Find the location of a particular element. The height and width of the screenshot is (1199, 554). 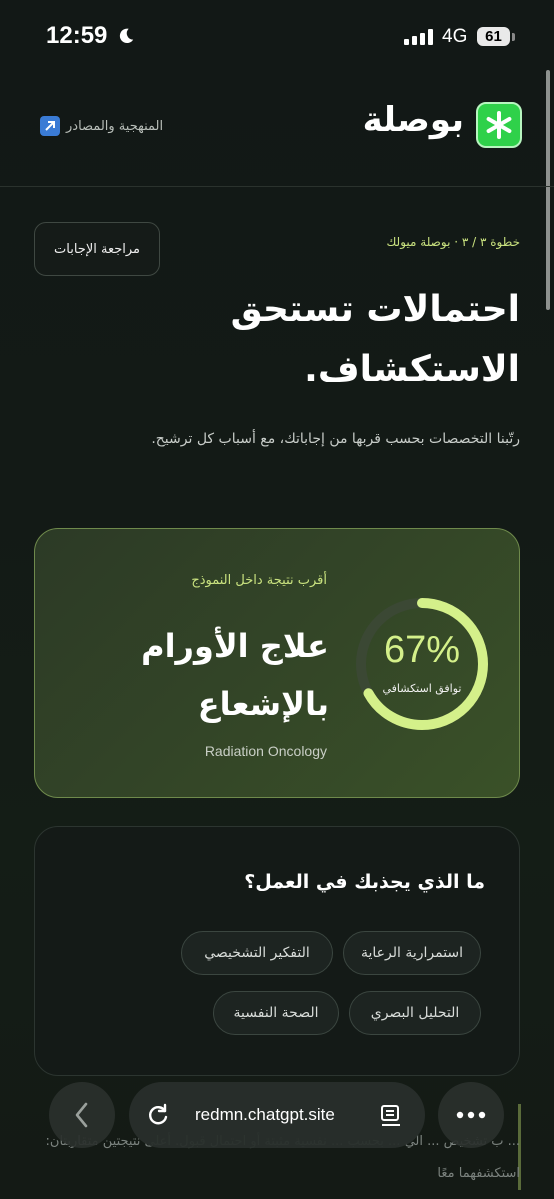

step-indicator: خطوة ٣ / ٣ · بوصلة ميولك is located at coordinates (453, 242).